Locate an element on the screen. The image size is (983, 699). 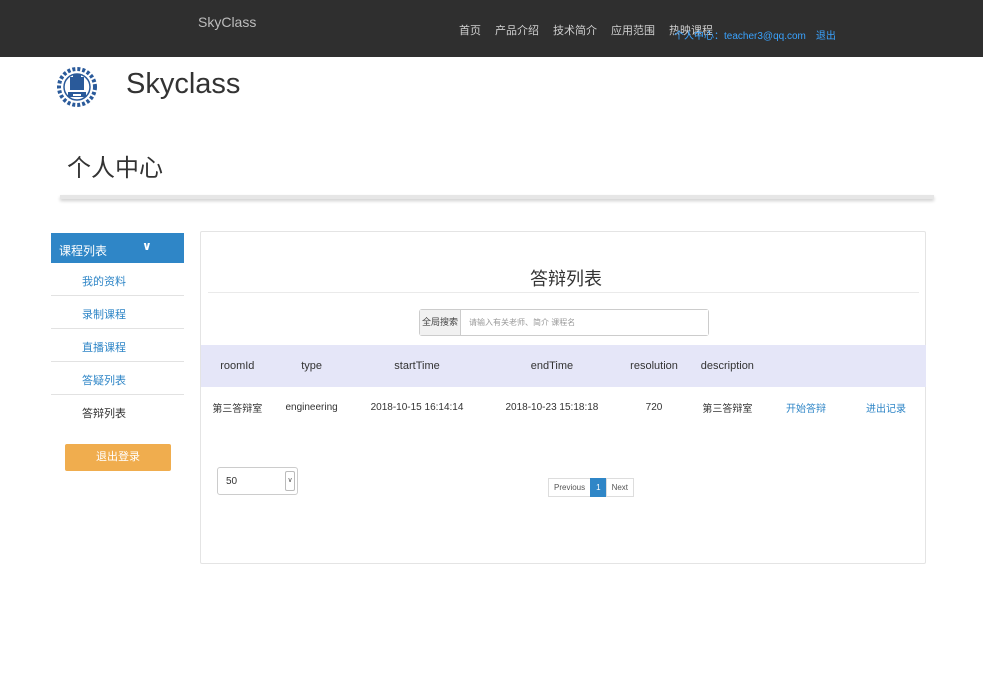
col-starttime: startTime is located at coordinates (417, 366).